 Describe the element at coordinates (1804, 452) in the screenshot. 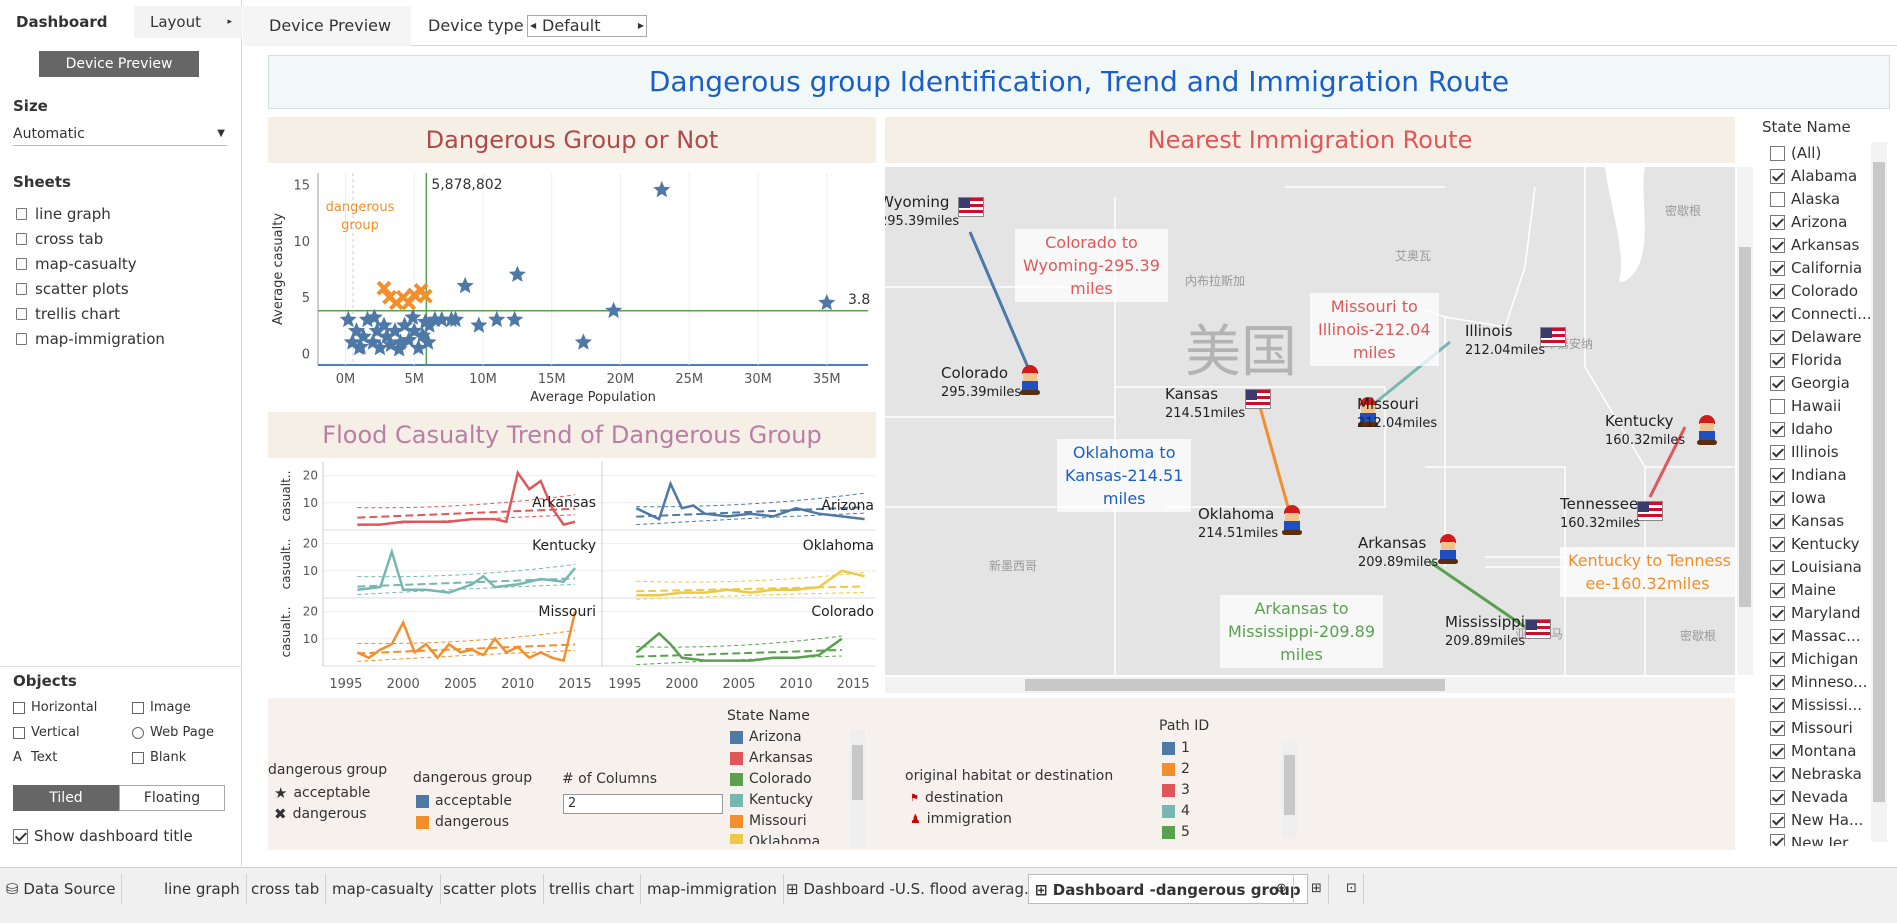

I see `state-filter-item: Illinois` at that location.